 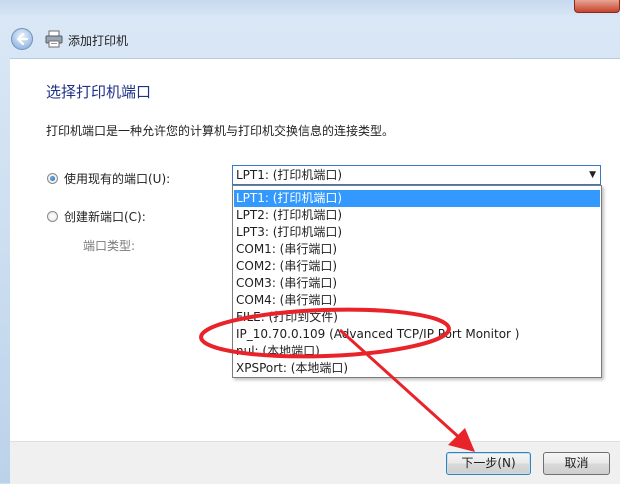 What do you see at coordinates (417, 300) in the screenshot?
I see `port-option: COM4: (串行端口)` at bounding box center [417, 300].